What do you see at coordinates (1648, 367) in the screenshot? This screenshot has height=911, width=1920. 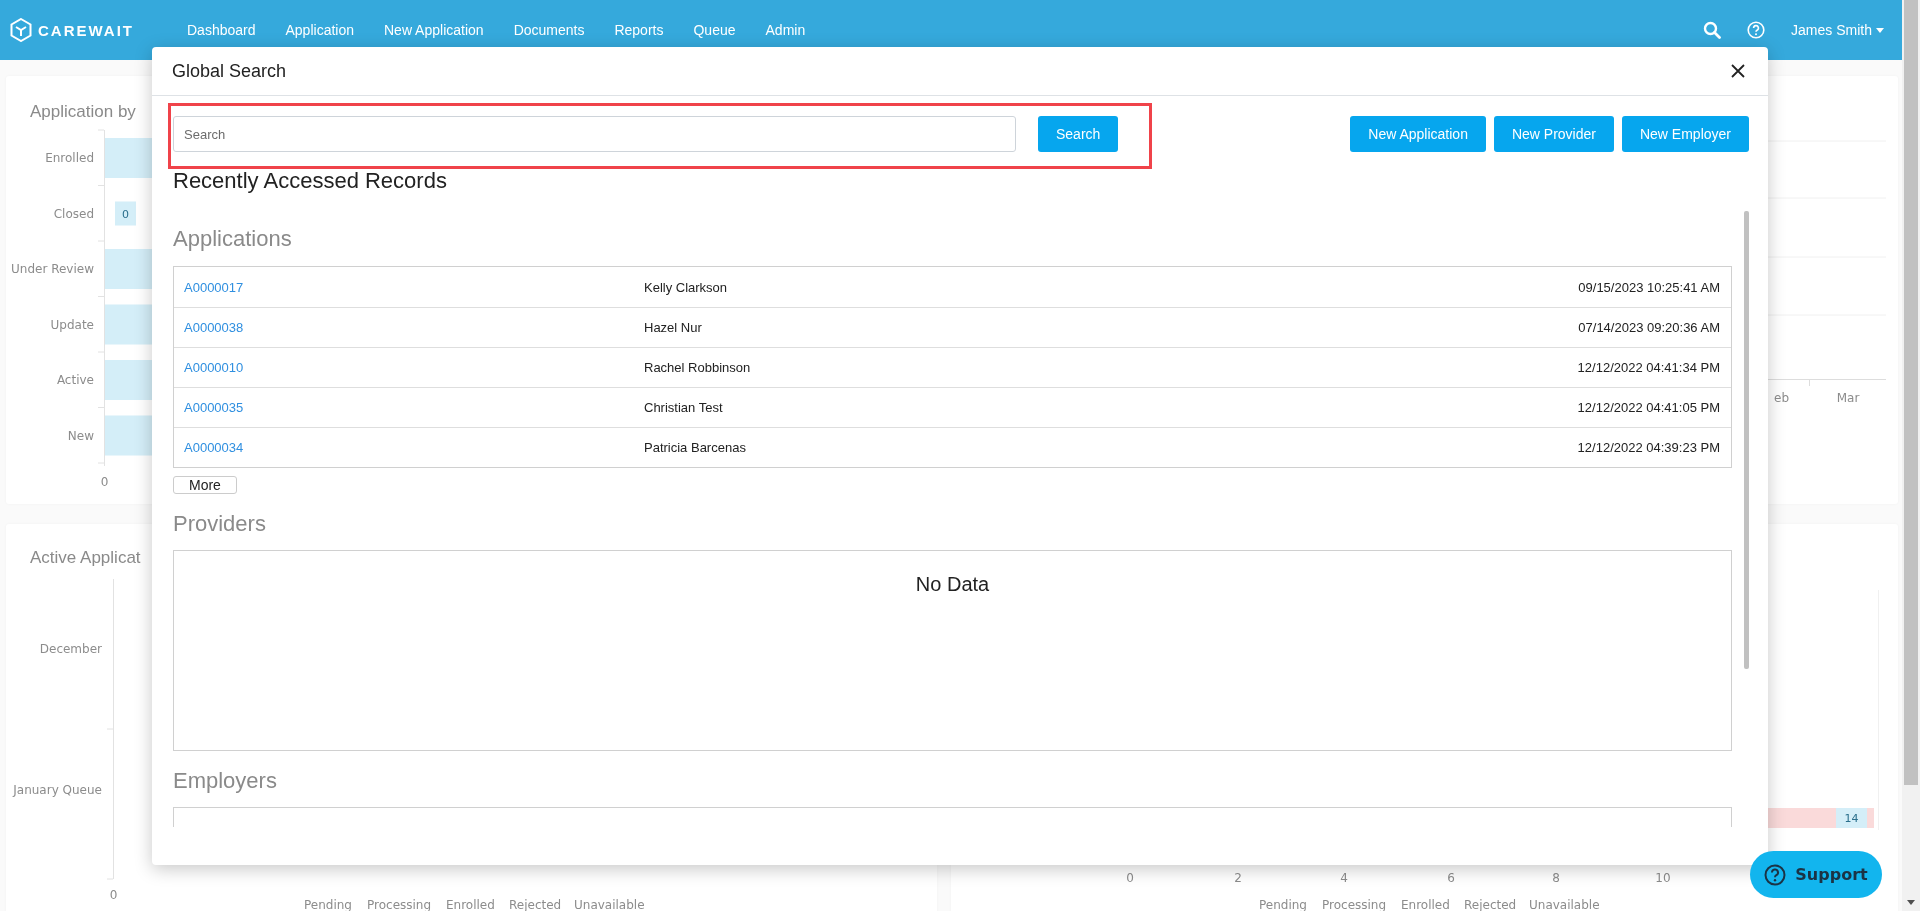 I see `table-cell: 12/12/2022 04:41:34 PM` at bounding box center [1648, 367].